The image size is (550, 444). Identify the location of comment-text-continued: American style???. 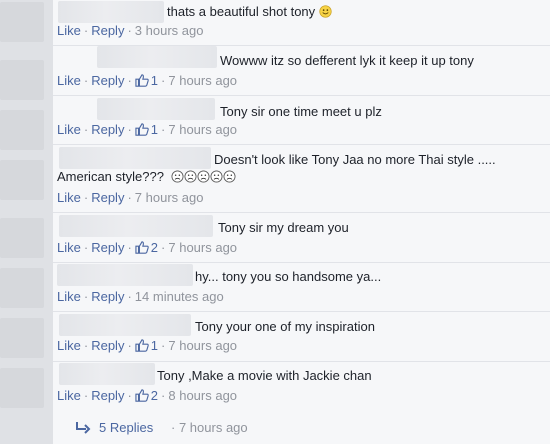
(146, 176).